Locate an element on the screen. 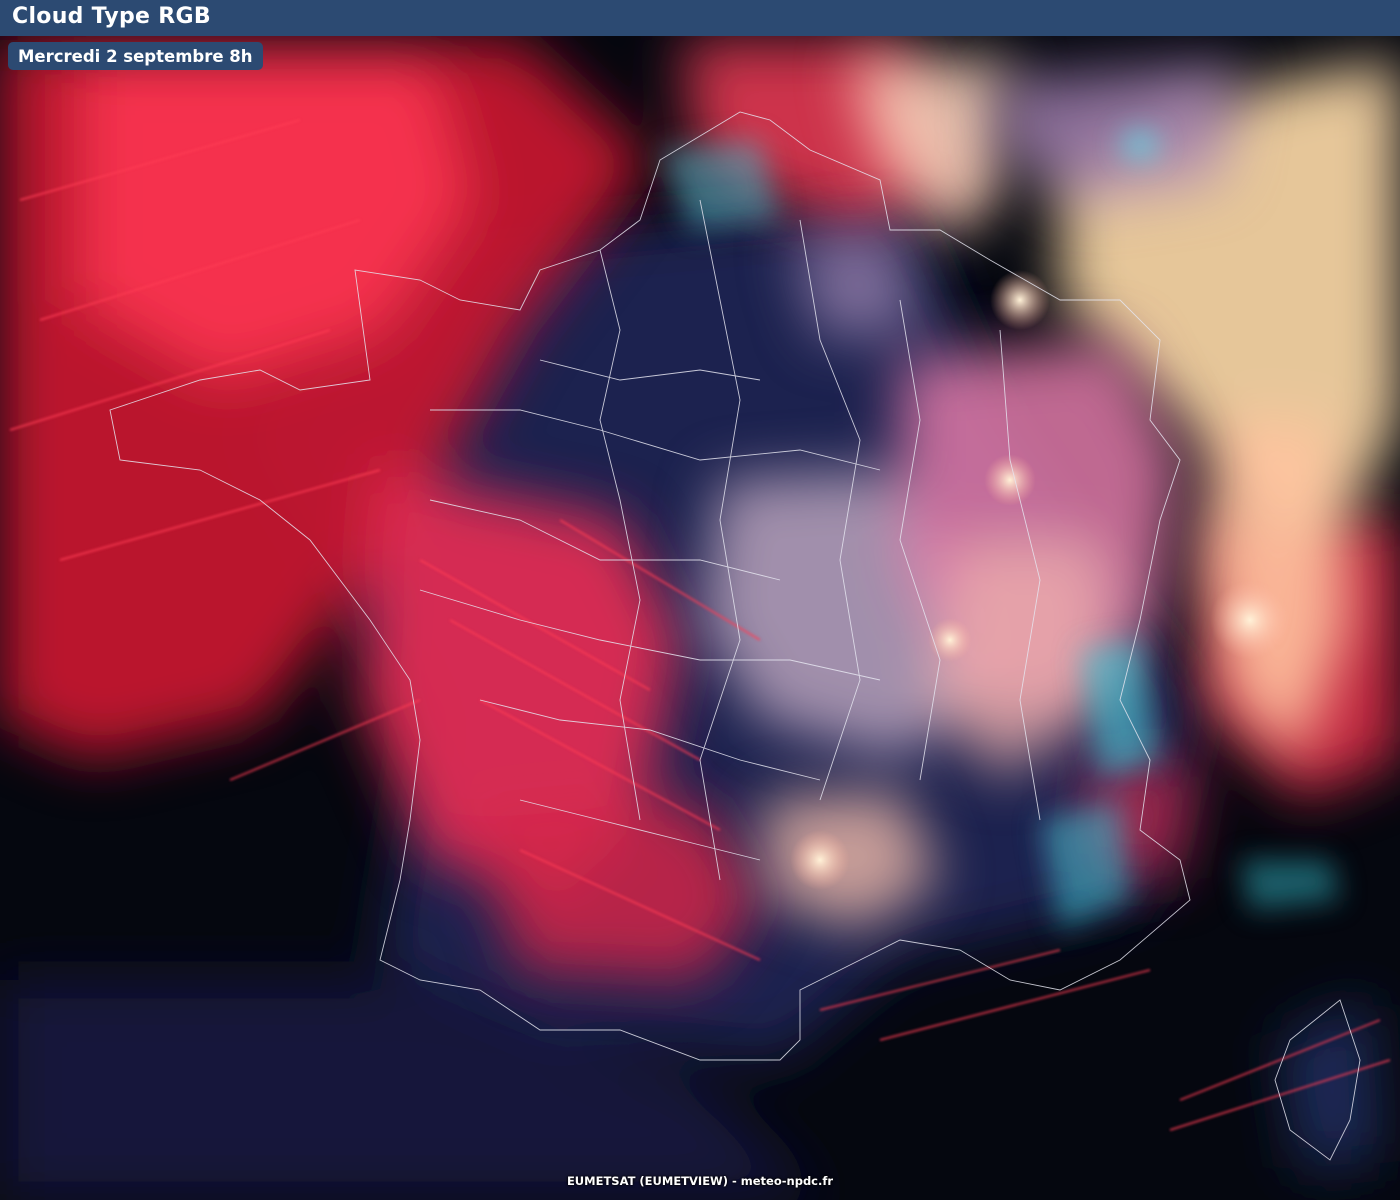 The image size is (1400, 1200). date-label: Mercredi 2 septembre 8h is located at coordinates (135, 56).